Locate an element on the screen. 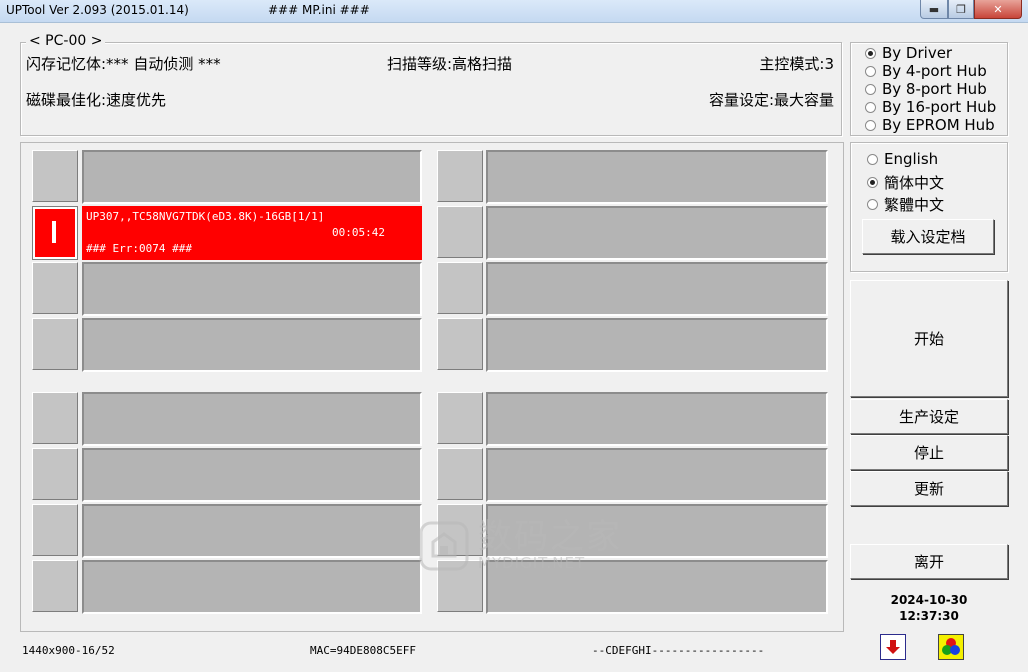  port-status-box-active is located at coordinates (55, 233).